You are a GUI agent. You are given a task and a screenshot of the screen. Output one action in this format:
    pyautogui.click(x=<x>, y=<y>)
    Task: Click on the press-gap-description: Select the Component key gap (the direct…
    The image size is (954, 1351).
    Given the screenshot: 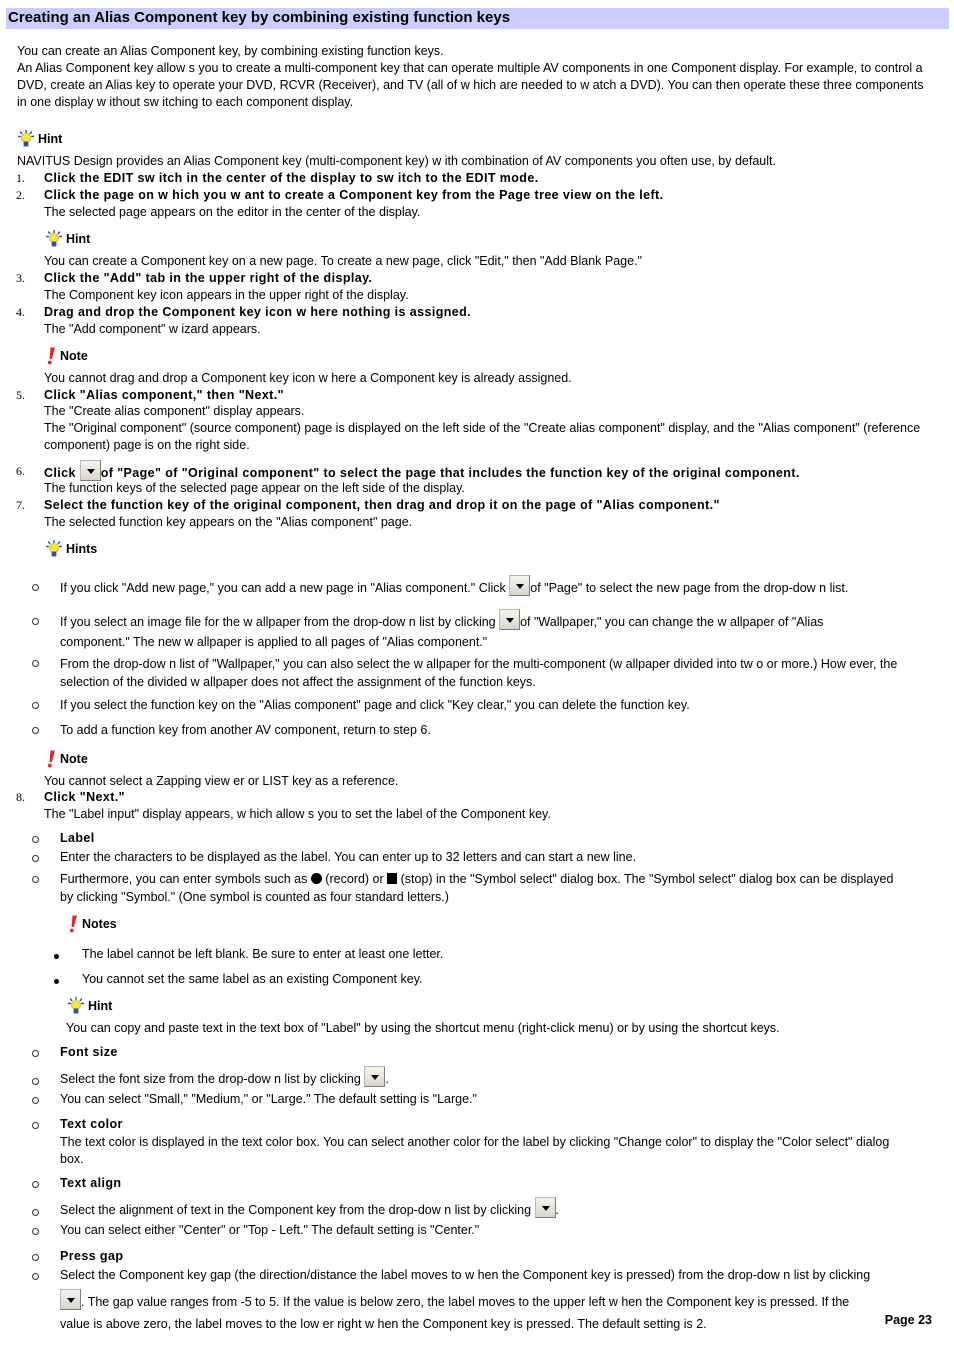 What is the action you would take?
    pyautogui.click(x=465, y=1275)
    